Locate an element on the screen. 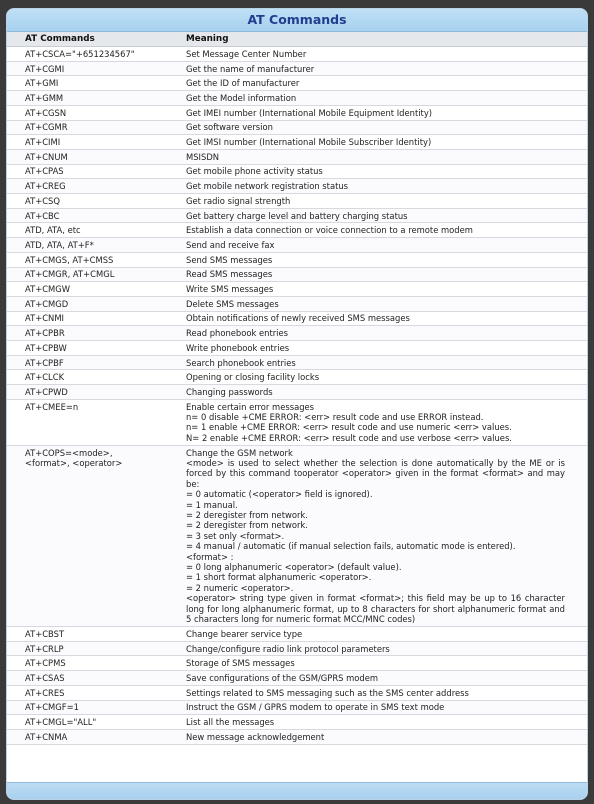  table-row: AT+CPBR Read phonebook entries is located at coordinates (297, 333).